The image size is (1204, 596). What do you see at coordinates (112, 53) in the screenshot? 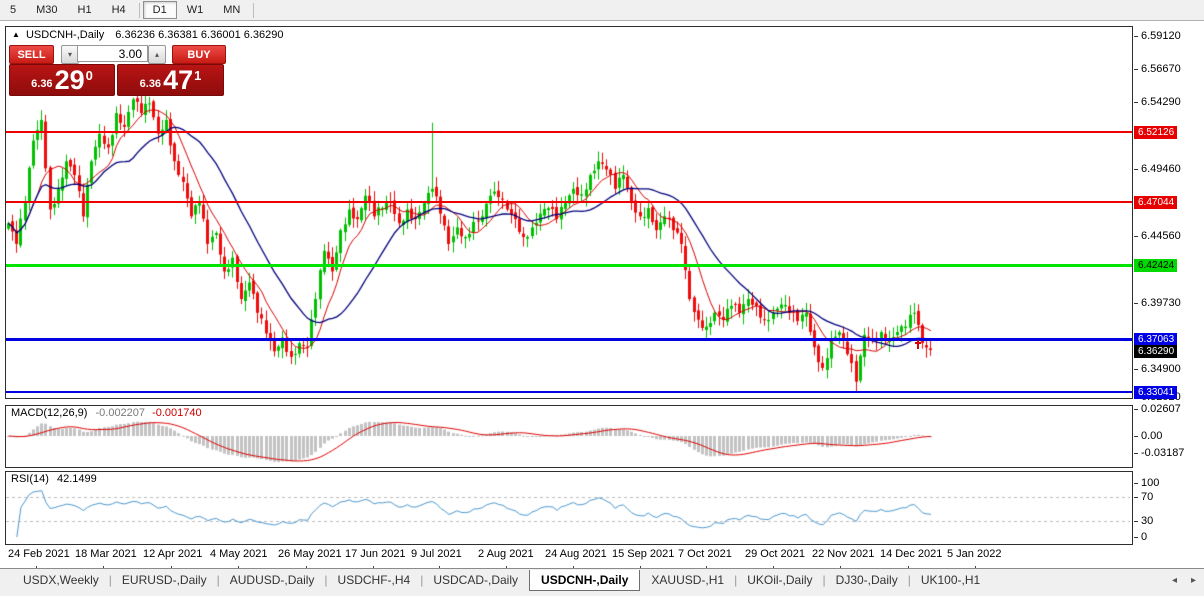
I see `volume-input` at bounding box center [112, 53].